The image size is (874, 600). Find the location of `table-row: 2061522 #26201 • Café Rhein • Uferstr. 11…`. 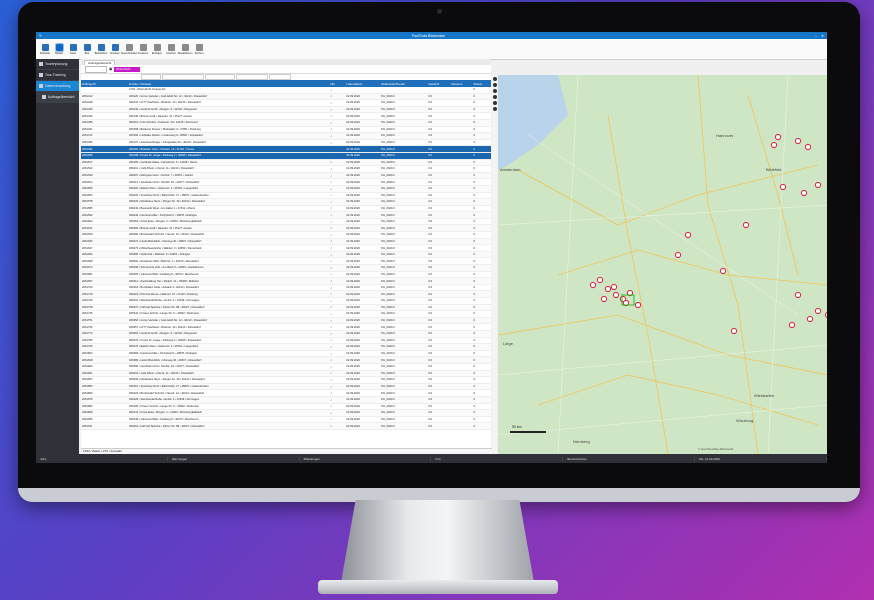

table-row: 2061522 #26201 • Café Rhein • Uferstr. 11… is located at coordinates (286, 169).